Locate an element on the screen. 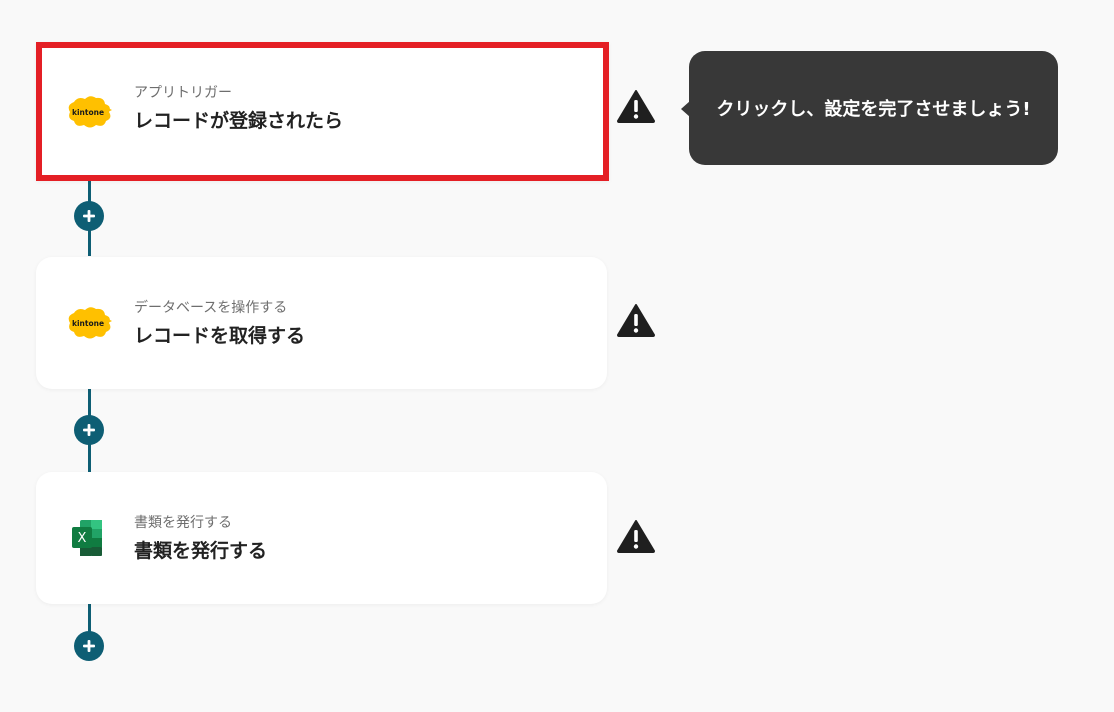 This screenshot has height=712, width=1114. flow-step-trigger: kintone アプリトリガー レコードが登録されたら is located at coordinates (322, 111).